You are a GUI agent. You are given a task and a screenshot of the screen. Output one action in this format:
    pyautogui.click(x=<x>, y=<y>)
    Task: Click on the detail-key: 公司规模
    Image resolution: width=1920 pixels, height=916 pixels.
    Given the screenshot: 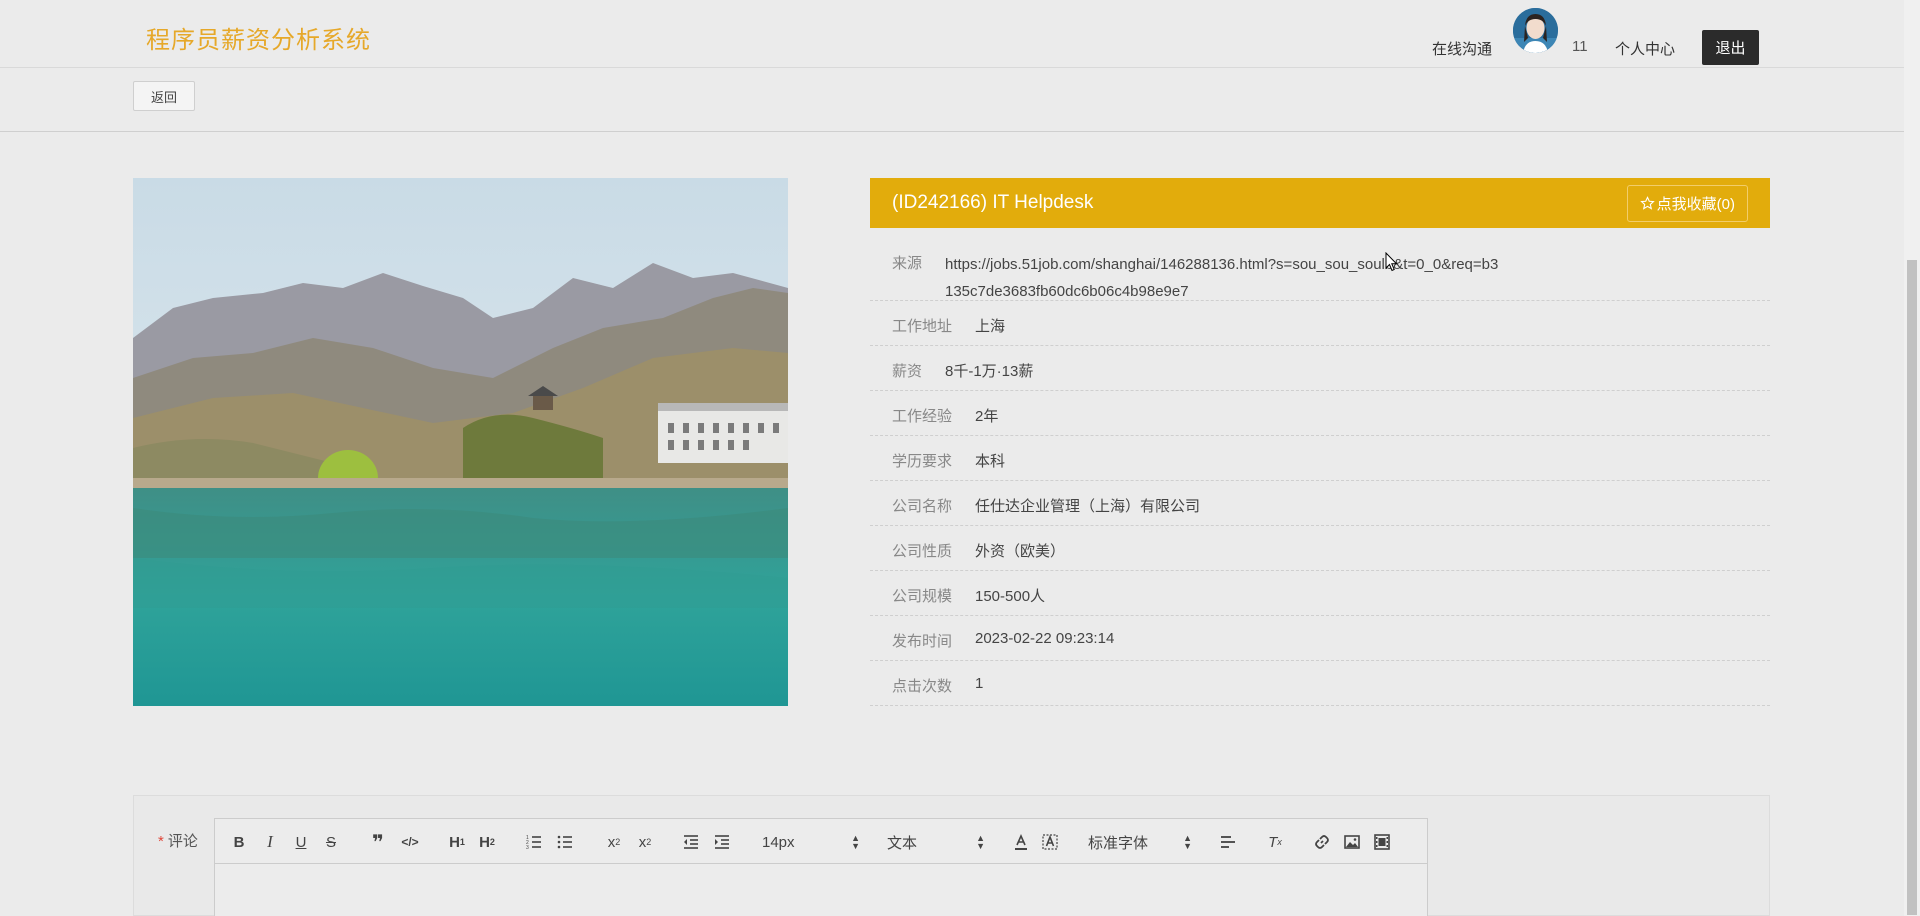 What is the action you would take?
    pyautogui.click(x=922, y=596)
    